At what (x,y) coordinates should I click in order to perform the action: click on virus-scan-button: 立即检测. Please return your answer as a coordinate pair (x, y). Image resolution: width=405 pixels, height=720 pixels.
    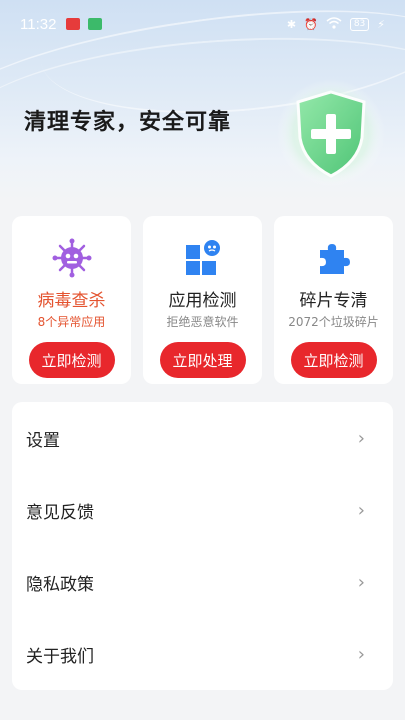
    Looking at the image, I should click on (71, 360).